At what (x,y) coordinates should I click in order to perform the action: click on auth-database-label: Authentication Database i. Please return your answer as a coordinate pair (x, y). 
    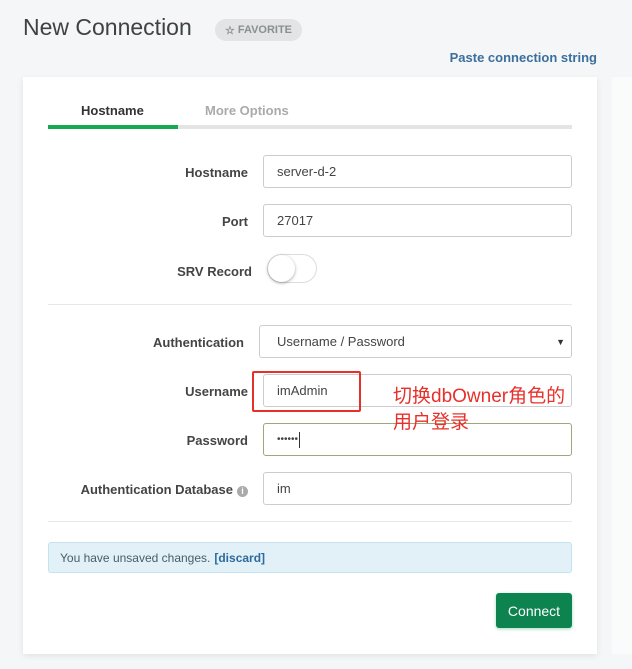
    Looking at the image, I should click on (148, 489).